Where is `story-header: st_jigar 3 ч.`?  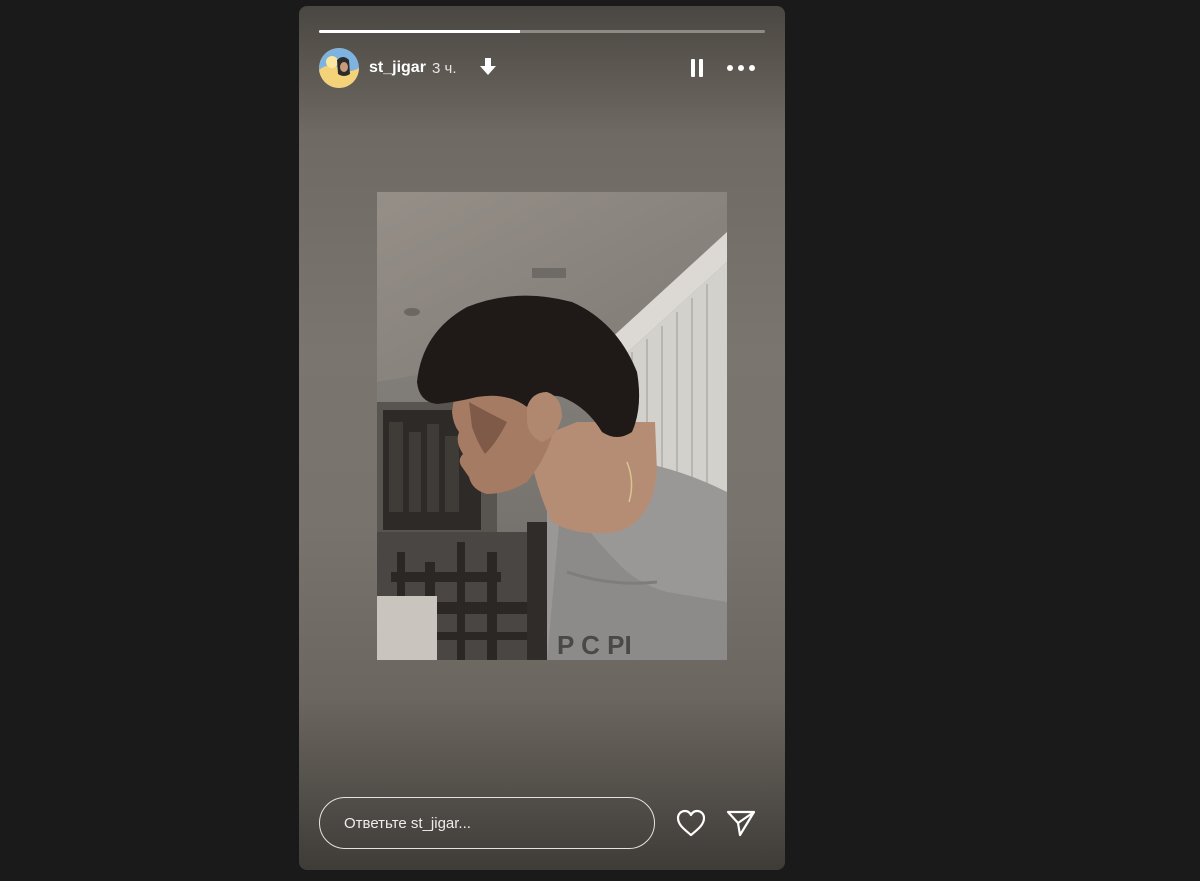 story-header: st_jigar 3 ч. is located at coordinates (542, 68).